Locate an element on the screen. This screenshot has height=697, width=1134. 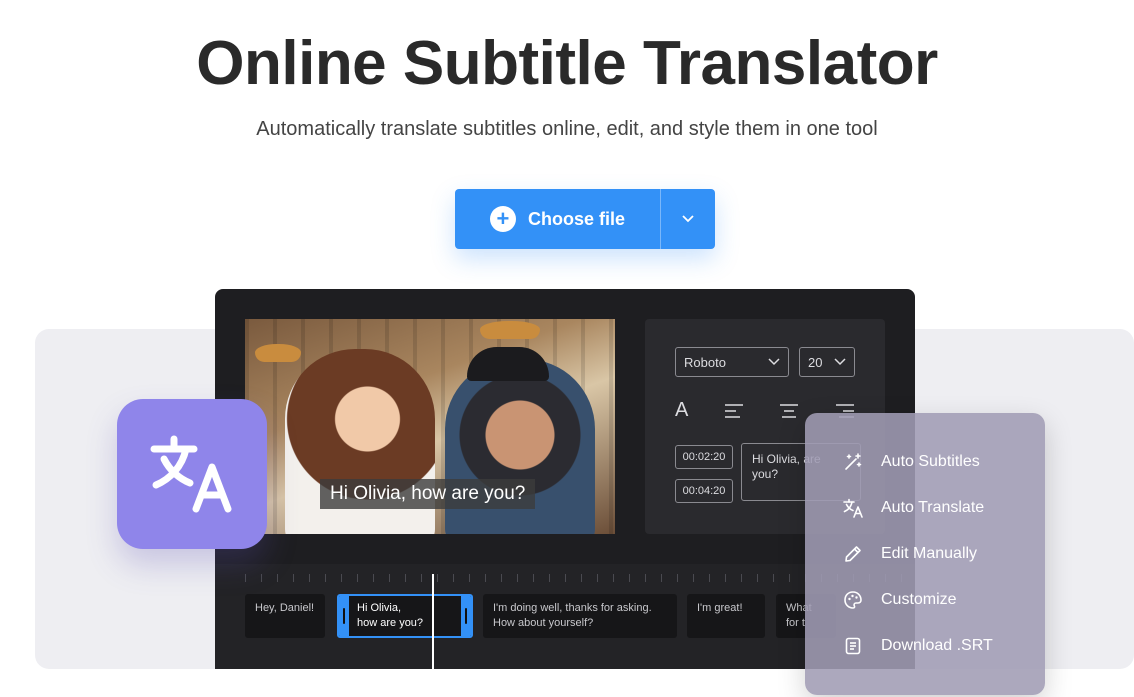
choose-file-button: + Choose file is located at coordinates (557, 219).